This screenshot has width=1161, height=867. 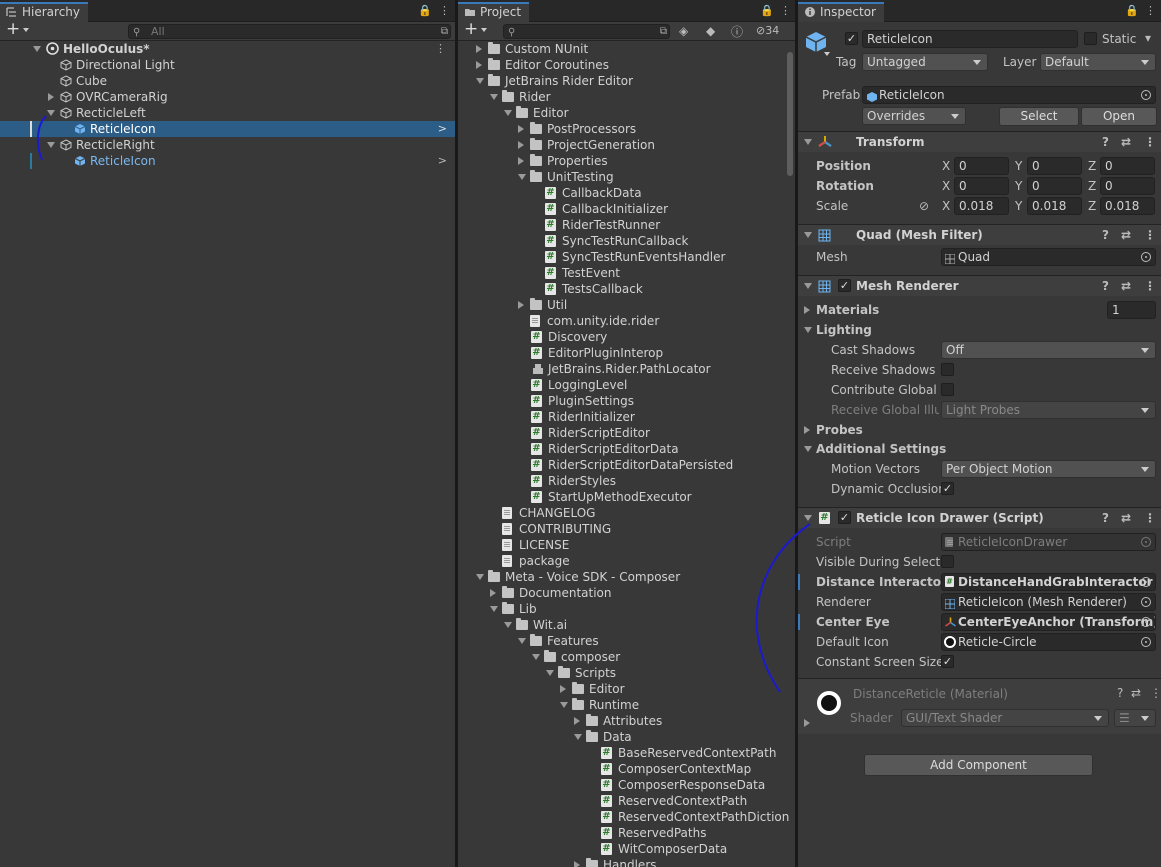 What do you see at coordinates (979, 285) in the screenshot?
I see `mesh-renderer-header: ✓ Mesh Renderer ? ⇄ ⋮` at bounding box center [979, 285].